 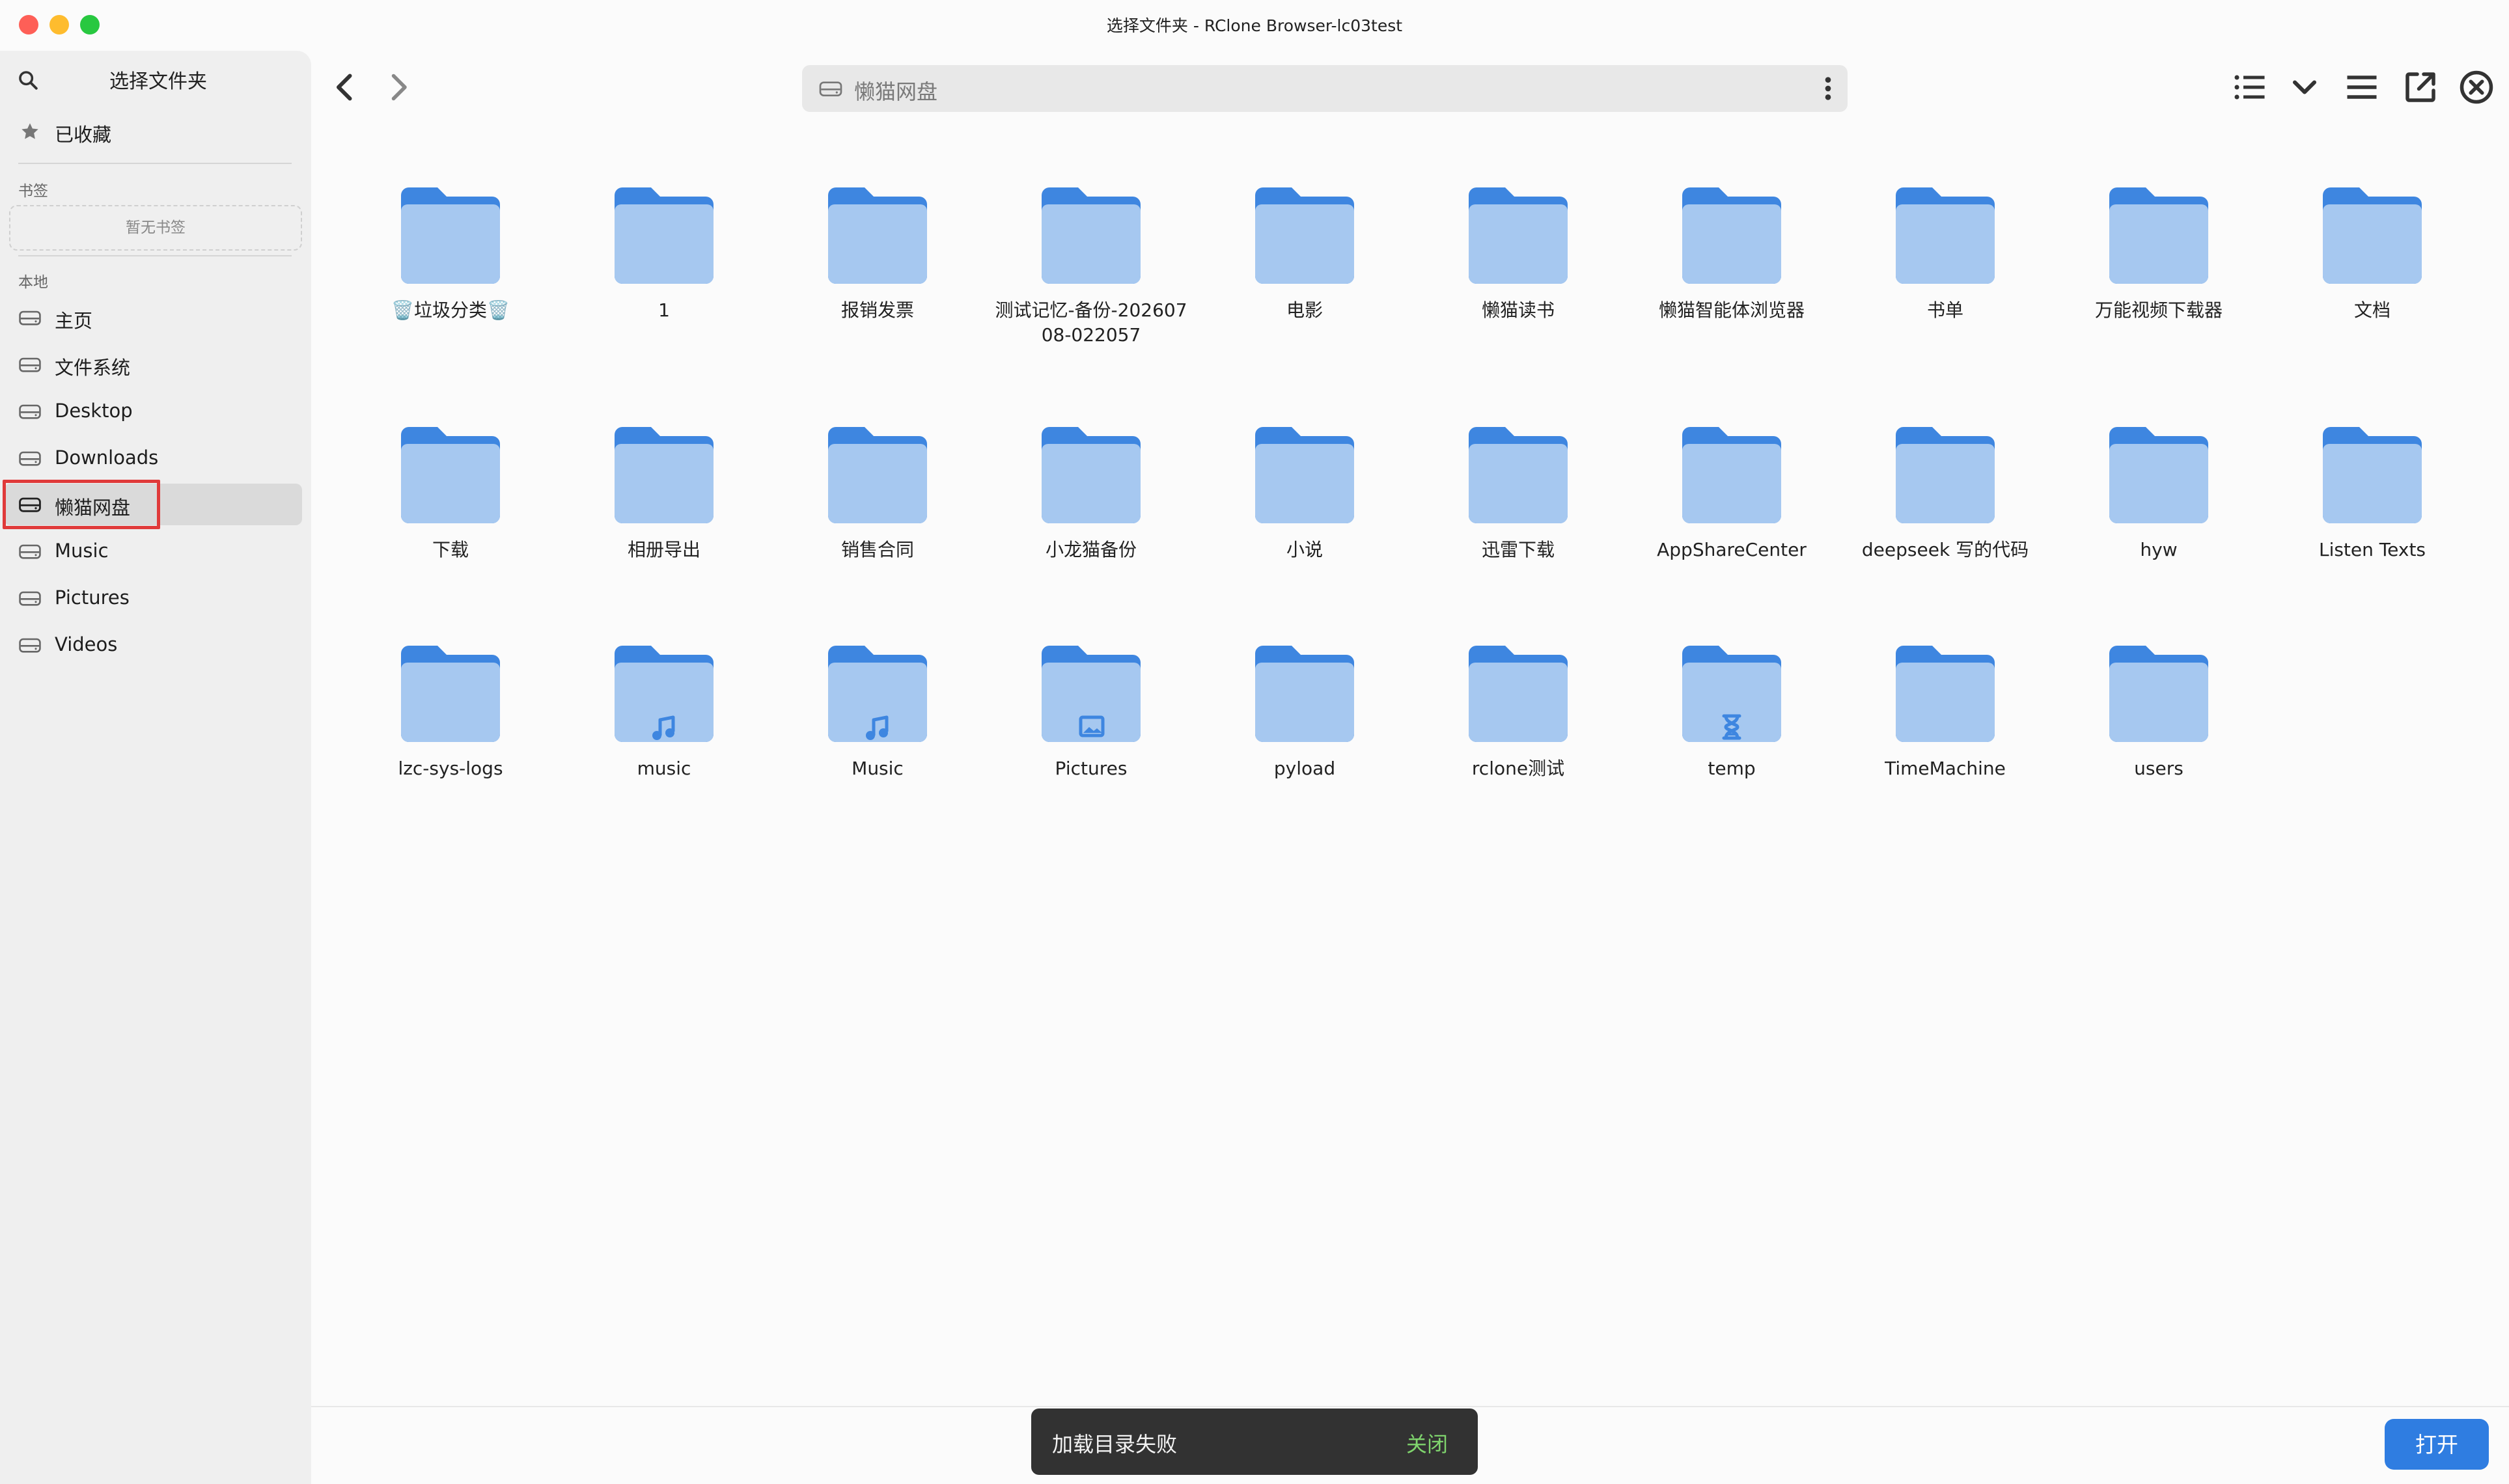 I want to click on folder-item: 报销发票, so click(x=877, y=252).